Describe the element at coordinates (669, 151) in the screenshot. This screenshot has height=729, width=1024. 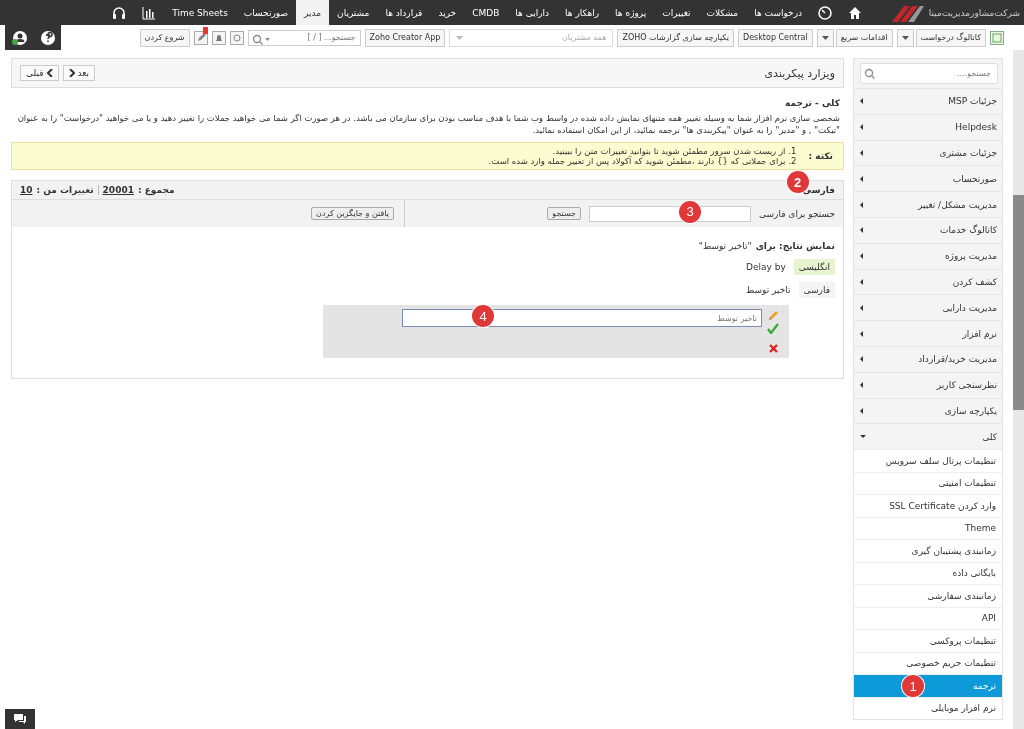
I see `note-text: از ریست شدن سرور مطمئن شوید تا بتوانید تغییرات متن را ببینید.` at that location.